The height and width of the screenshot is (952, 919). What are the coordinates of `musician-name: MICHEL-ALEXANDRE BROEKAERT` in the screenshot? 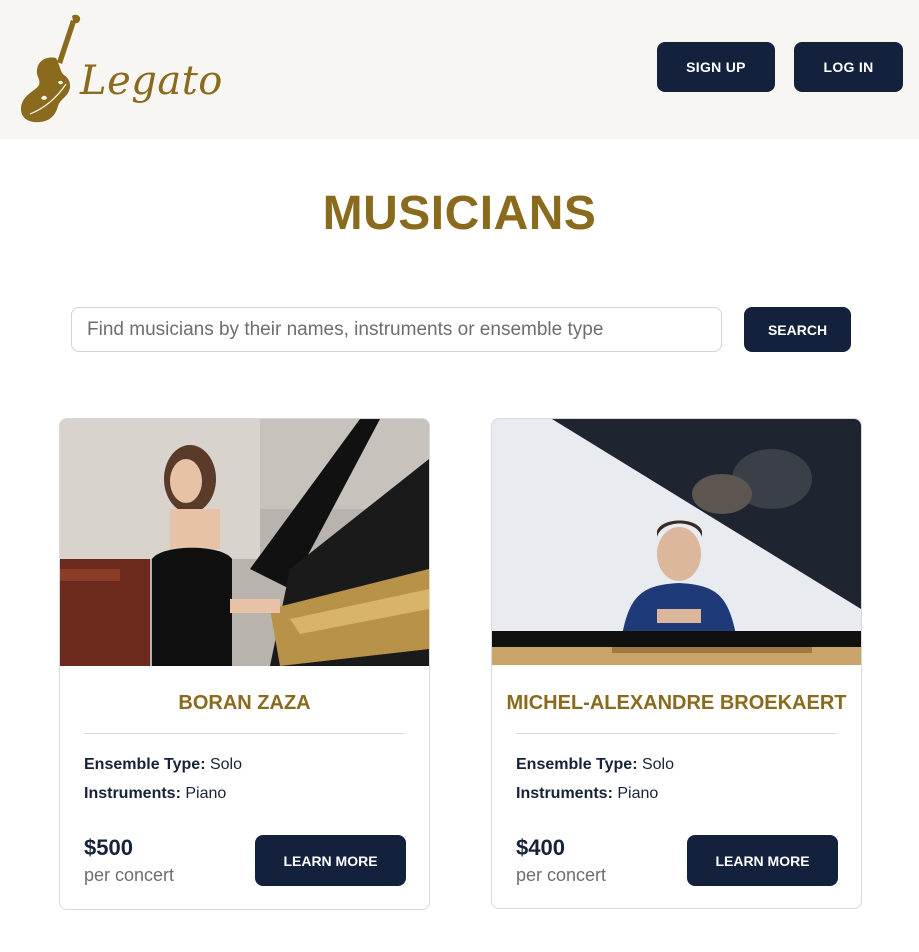 It's located at (676, 703).